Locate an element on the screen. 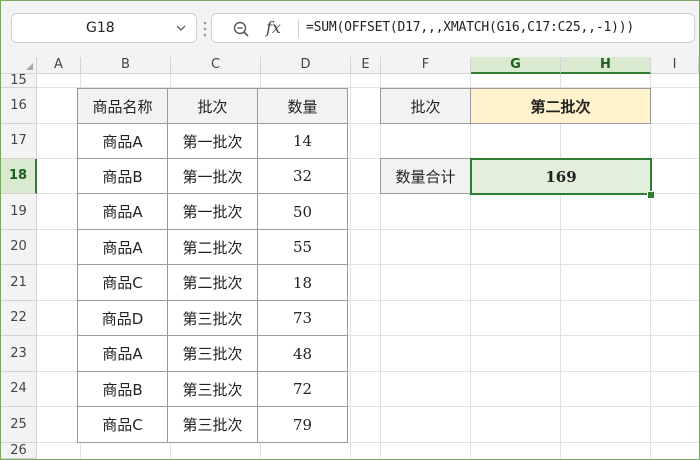 Image resolution: width=700 pixels, height=460 pixels. name-box: G18 is located at coordinates (104, 28).